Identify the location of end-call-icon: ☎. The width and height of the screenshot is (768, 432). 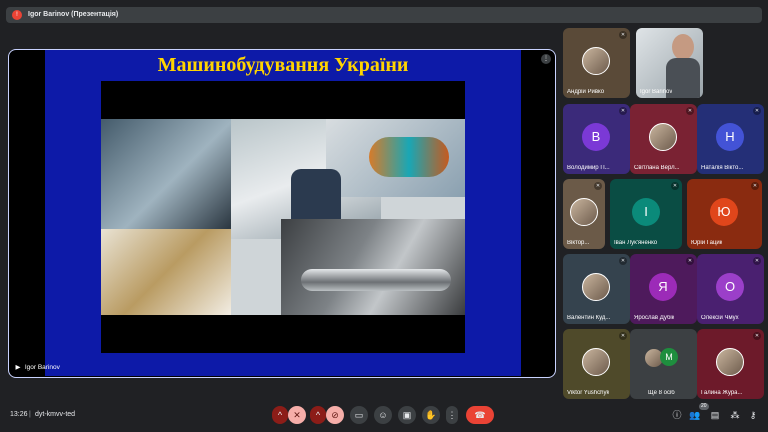
(480, 415).